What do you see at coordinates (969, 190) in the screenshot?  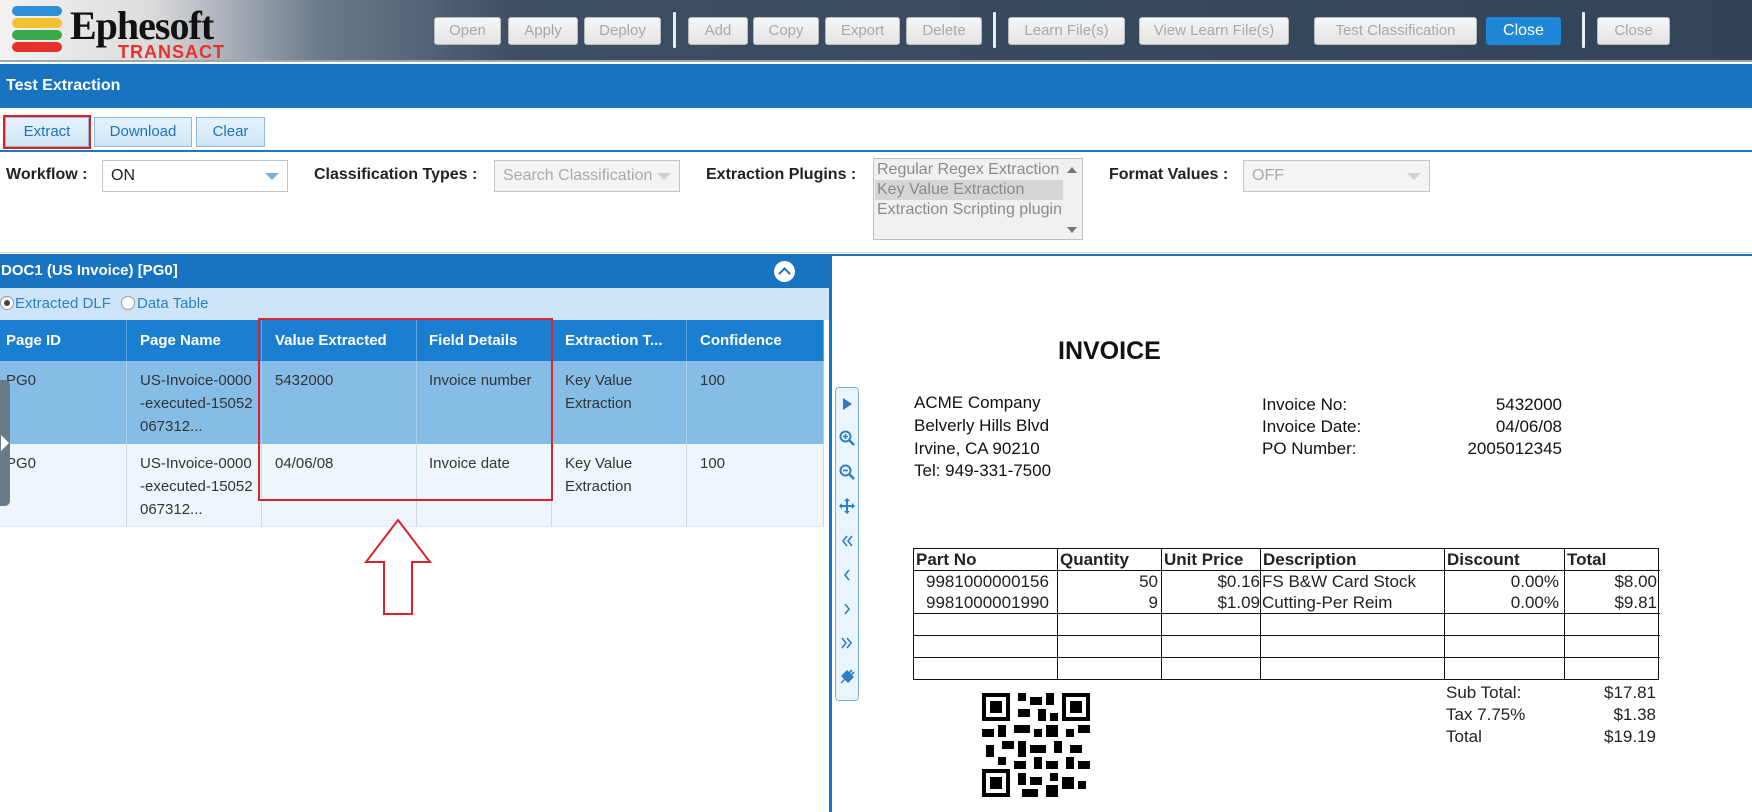 I see `plugin-option-selected: Key Value Extraction` at bounding box center [969, 190].